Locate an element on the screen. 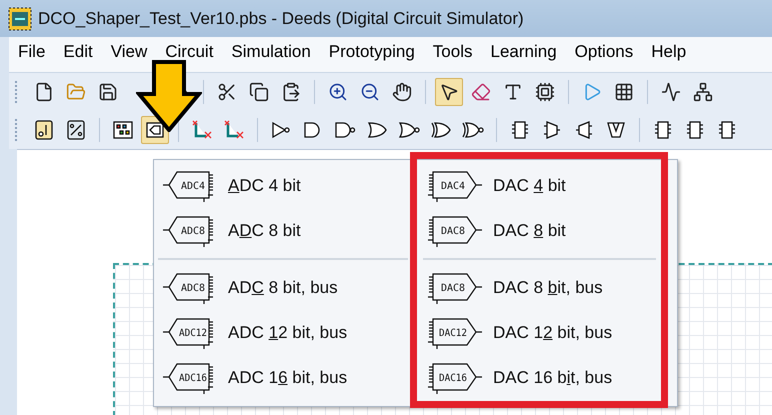  clipboard-icon is located at coordinates (291, 92).